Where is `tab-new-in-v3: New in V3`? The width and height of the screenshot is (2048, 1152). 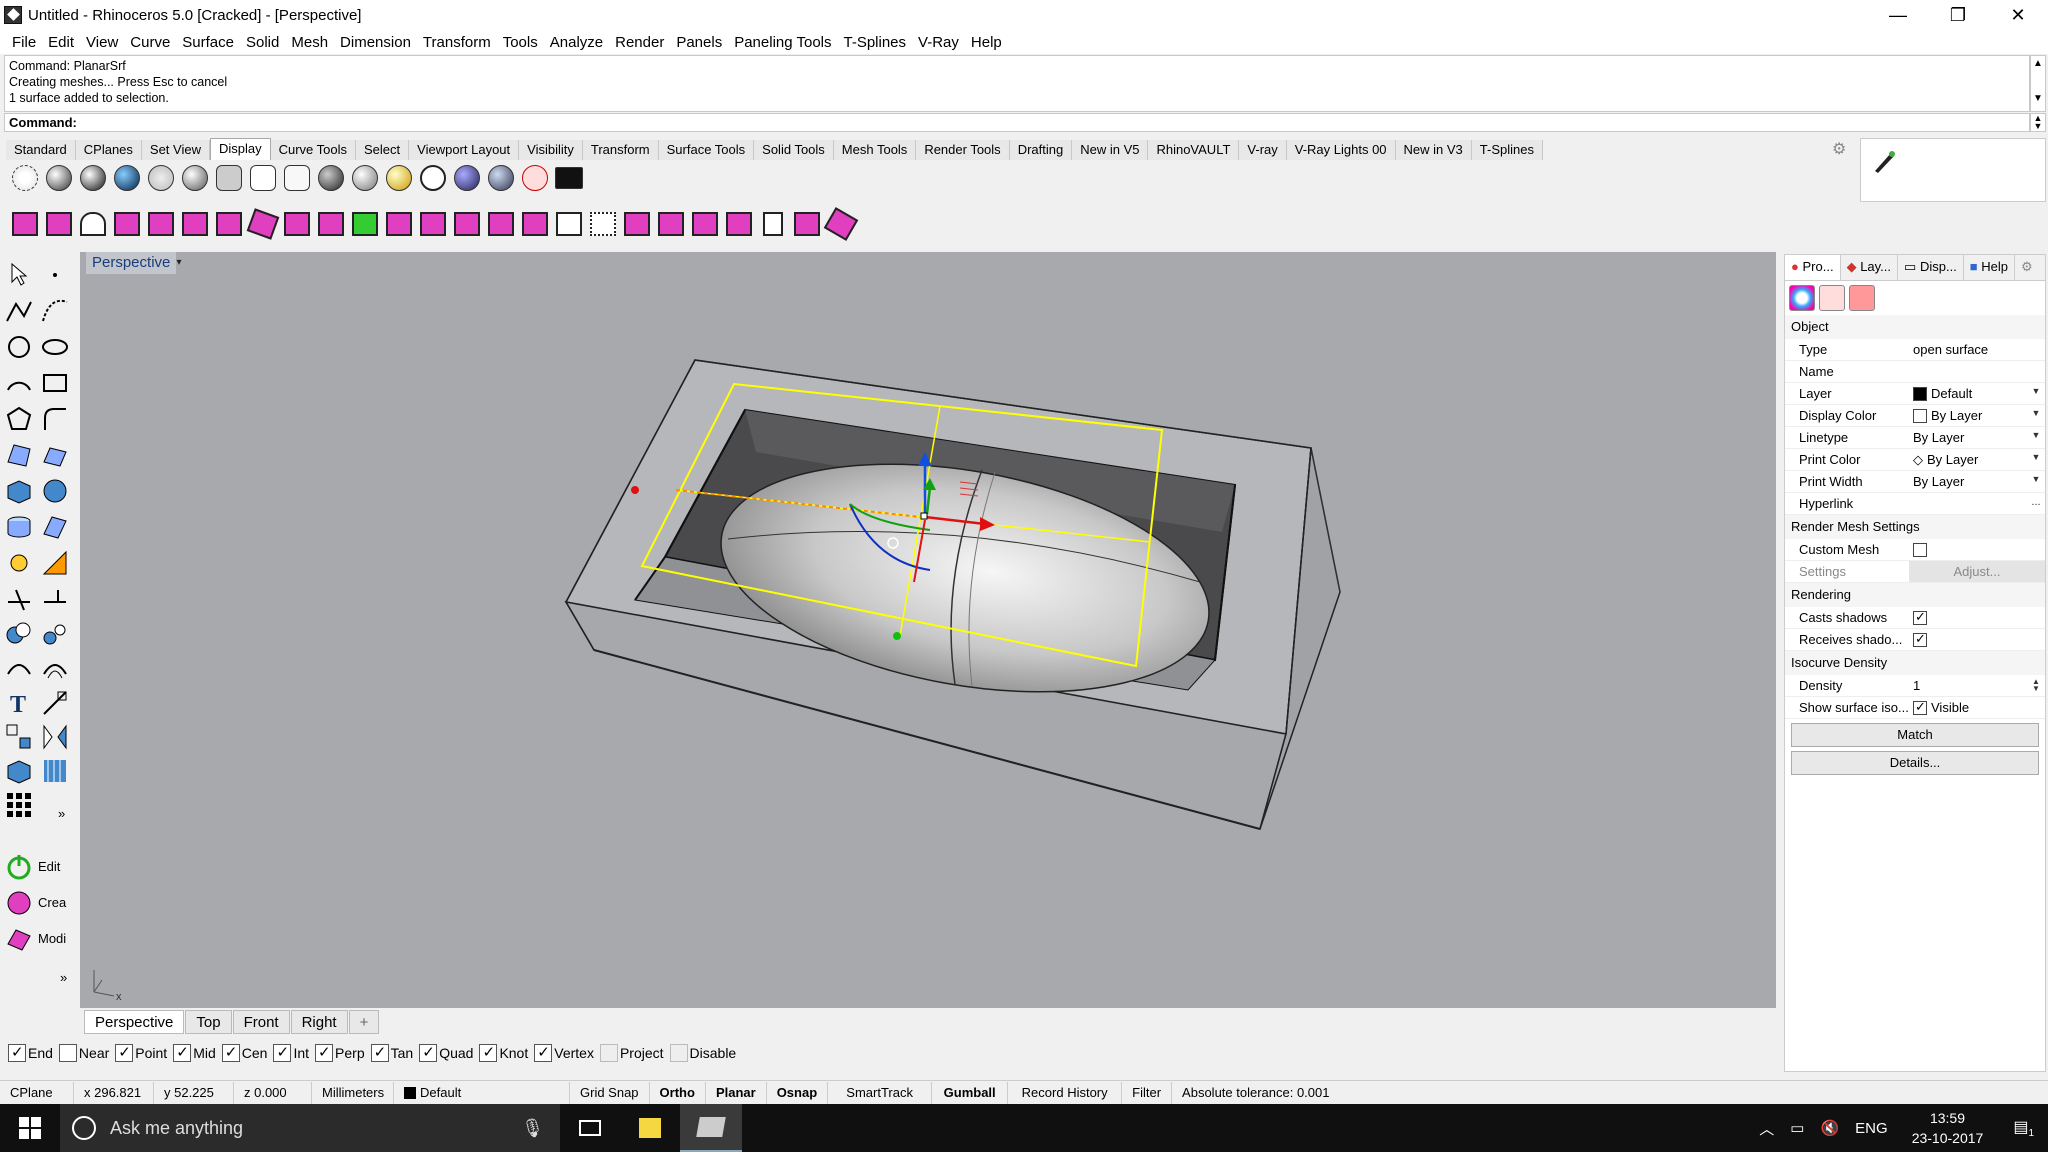
tab-new-in-v3: New in V3 is located at coordinates (1433, 150).